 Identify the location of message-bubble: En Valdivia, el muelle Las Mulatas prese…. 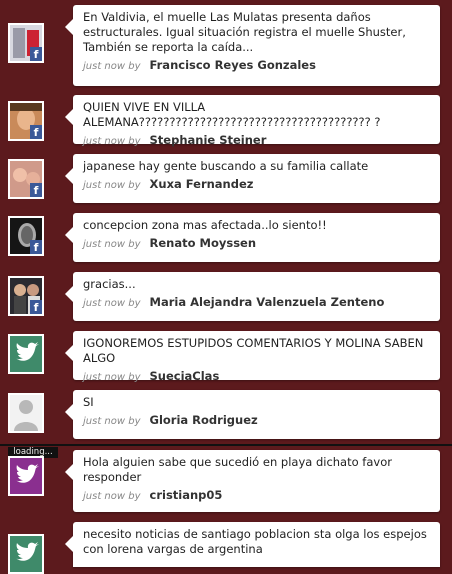
(252, 45).